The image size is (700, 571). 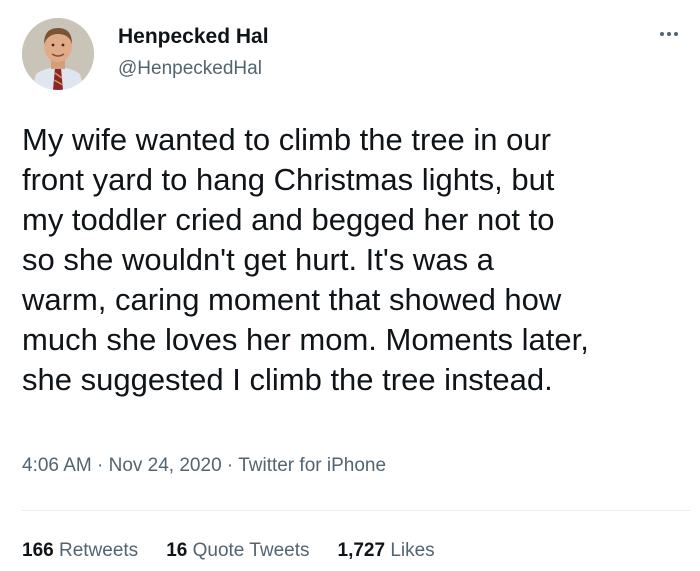 What do you see at coordinates (193, 37) in the screenshot?
I see `author-name: Henpecked Hal` at bounding box center [193, 37].